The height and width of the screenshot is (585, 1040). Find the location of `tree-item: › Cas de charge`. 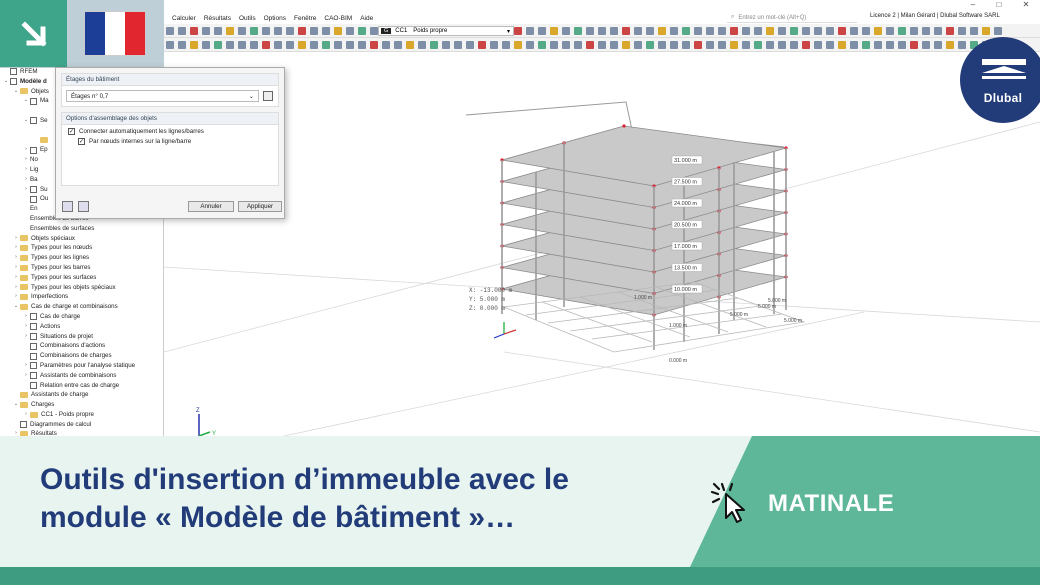

tree-item: › Cas de charge is located at coordinates (81, 317).